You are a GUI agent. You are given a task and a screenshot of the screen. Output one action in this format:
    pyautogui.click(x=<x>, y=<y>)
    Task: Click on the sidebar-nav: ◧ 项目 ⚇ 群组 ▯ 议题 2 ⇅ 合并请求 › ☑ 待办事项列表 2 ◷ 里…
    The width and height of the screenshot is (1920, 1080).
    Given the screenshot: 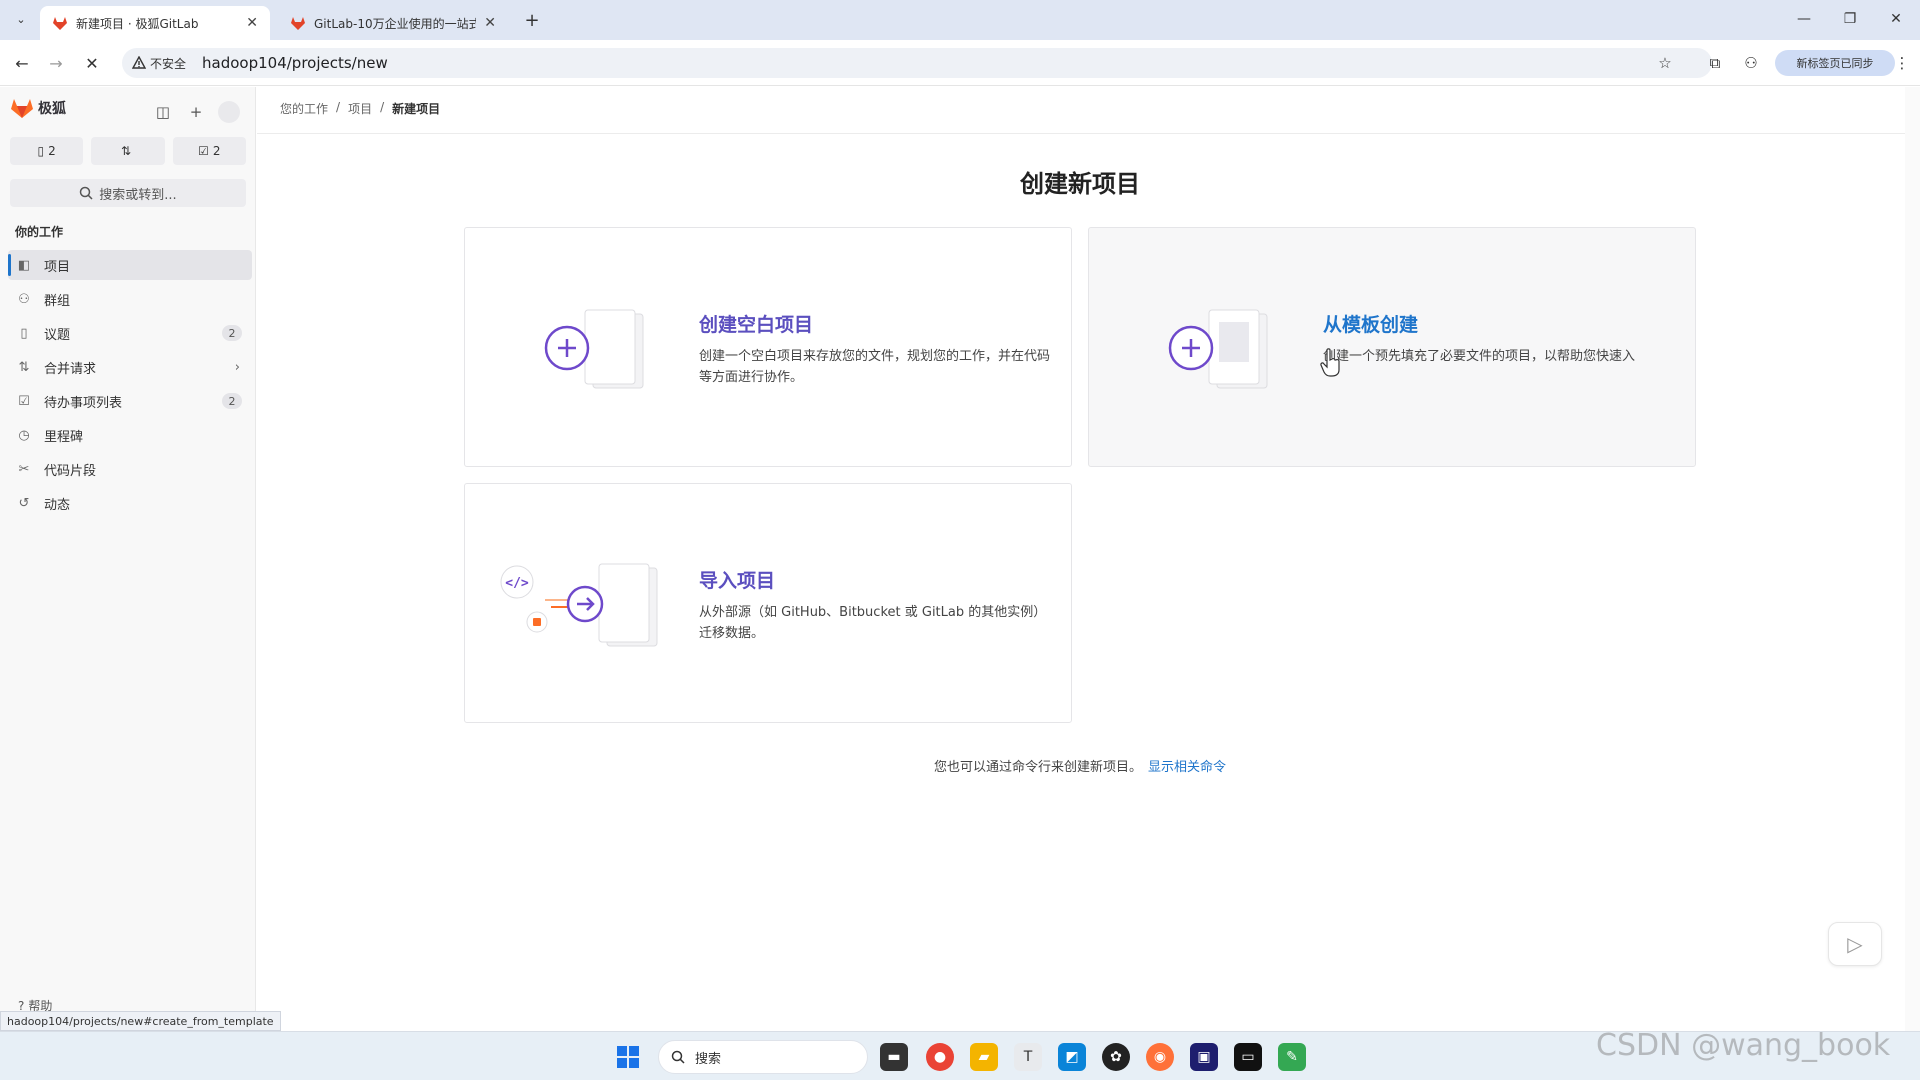 What is the action you would take?
    pyautogui.click(x=130, y=386)
    